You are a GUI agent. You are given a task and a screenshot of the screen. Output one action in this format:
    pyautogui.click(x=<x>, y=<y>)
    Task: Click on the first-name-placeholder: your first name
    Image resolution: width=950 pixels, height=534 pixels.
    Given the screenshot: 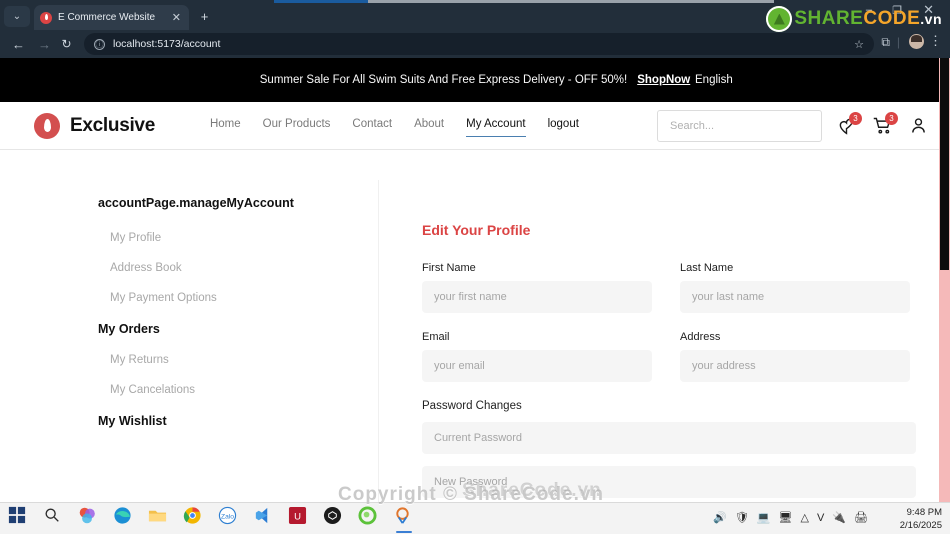 What is the action you would take?
    pyautogui.click(x=470, y=297)
    